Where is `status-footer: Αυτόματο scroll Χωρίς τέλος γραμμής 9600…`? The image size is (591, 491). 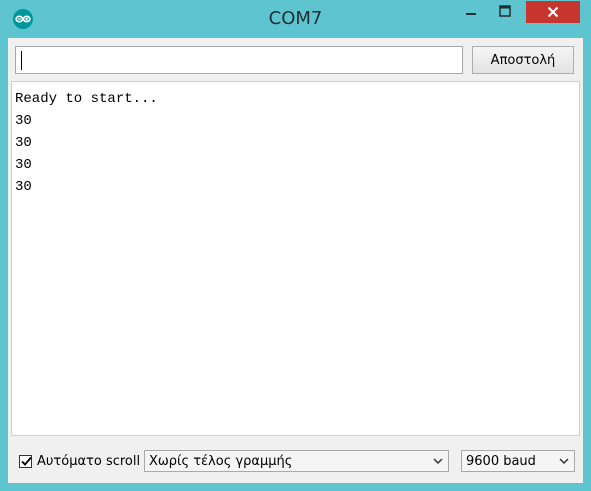
status-footer: Αυτόματο scroll Χωρίς τέλος γραμμής 9600… is located at coordinates (295, 460).